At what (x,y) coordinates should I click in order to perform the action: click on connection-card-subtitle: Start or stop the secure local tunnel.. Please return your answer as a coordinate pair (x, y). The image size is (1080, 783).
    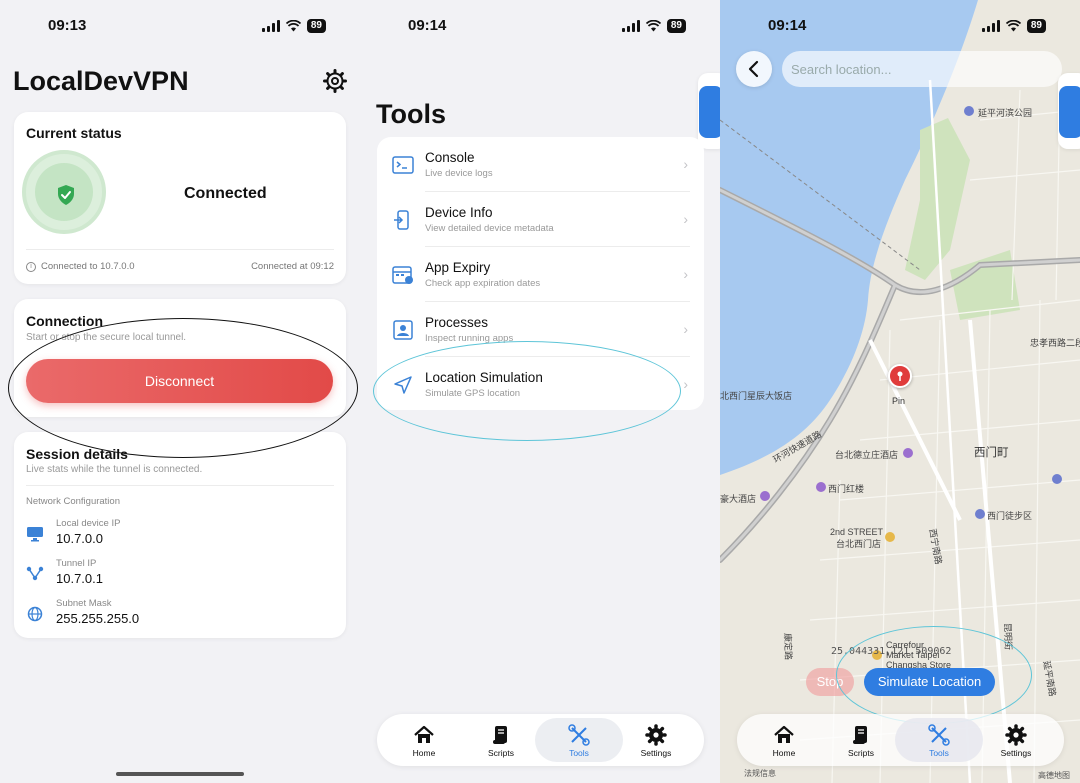
    Looking at the image, I should click on (106, 337).